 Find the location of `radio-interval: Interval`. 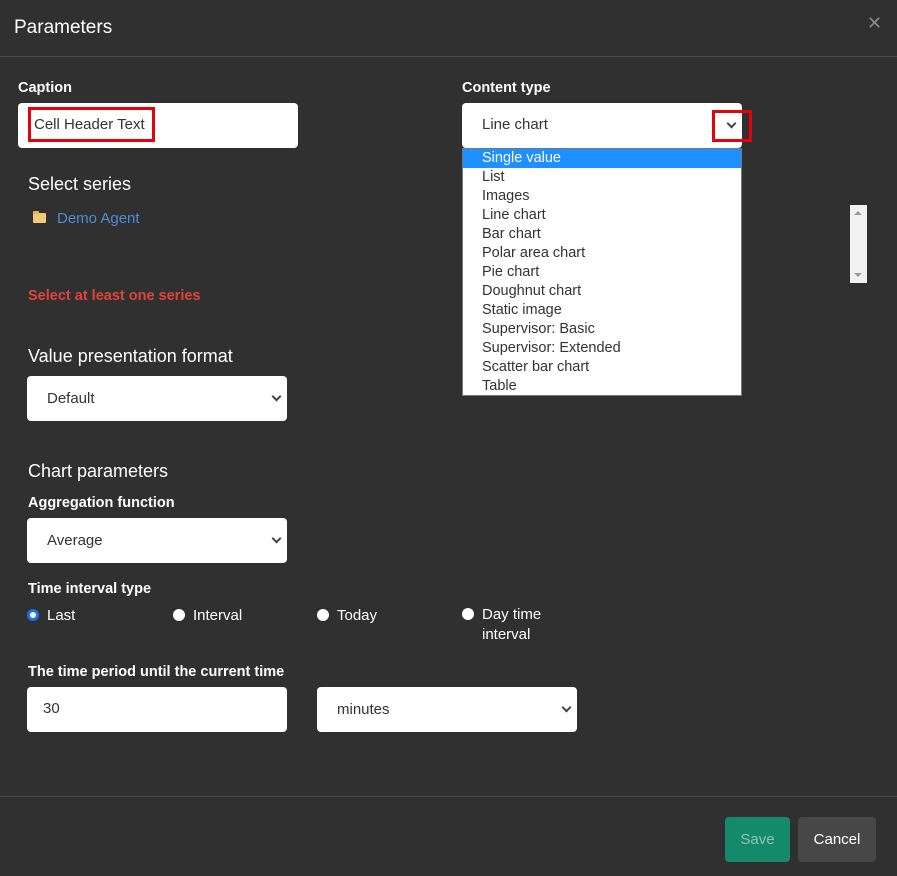

radio-interval: Interval is located at coordinates (207, 616).